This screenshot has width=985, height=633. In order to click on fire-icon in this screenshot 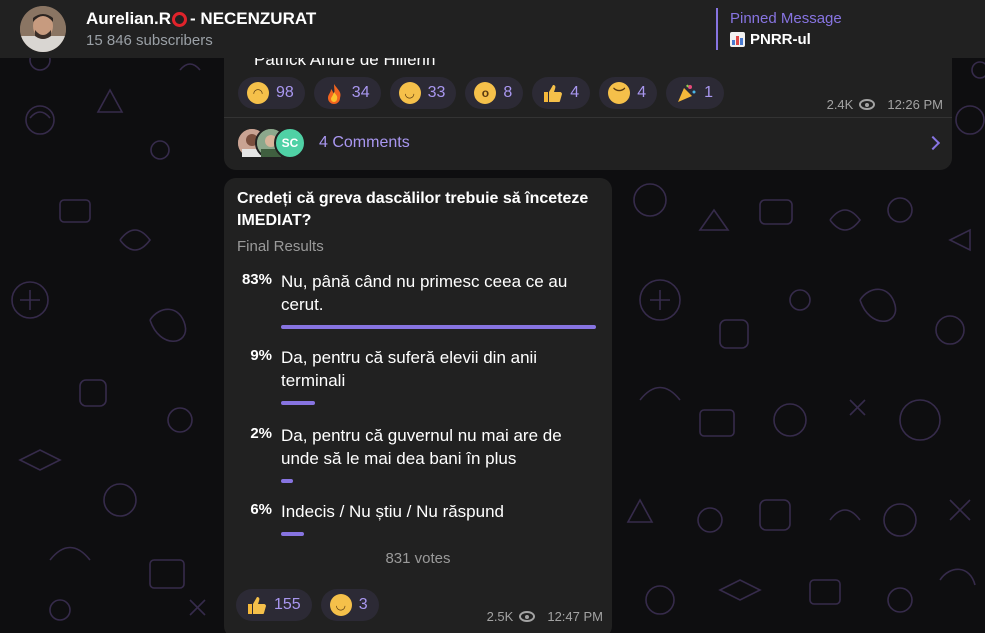, I will do `click(334, 93)`.